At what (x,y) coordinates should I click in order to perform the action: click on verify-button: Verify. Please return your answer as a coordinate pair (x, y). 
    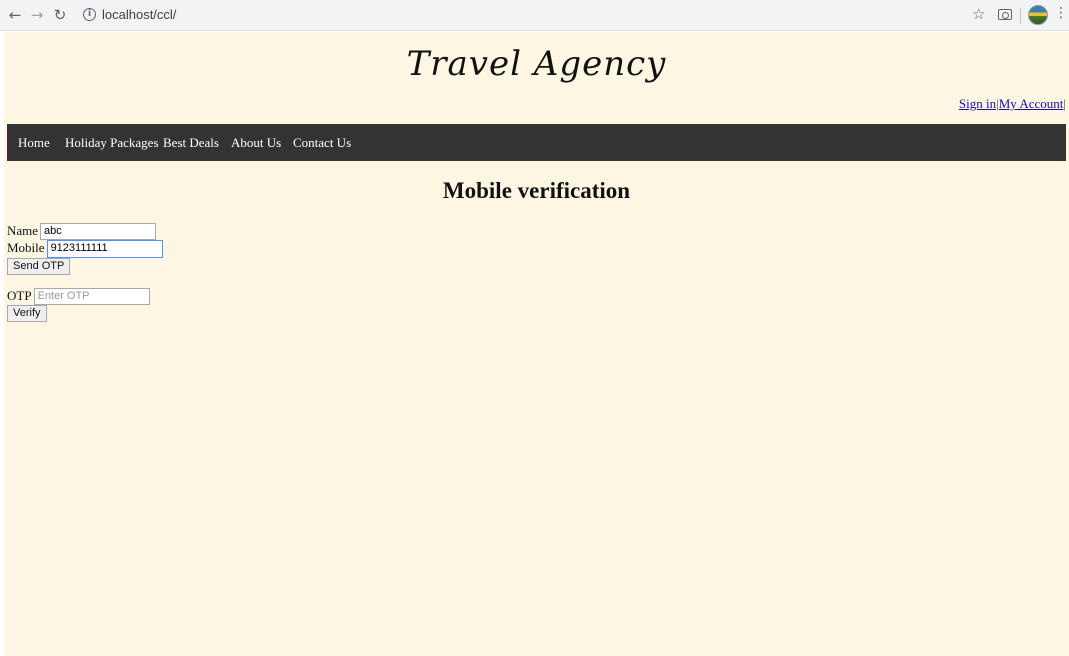
    Looking at the image, I should click on (27, 313).